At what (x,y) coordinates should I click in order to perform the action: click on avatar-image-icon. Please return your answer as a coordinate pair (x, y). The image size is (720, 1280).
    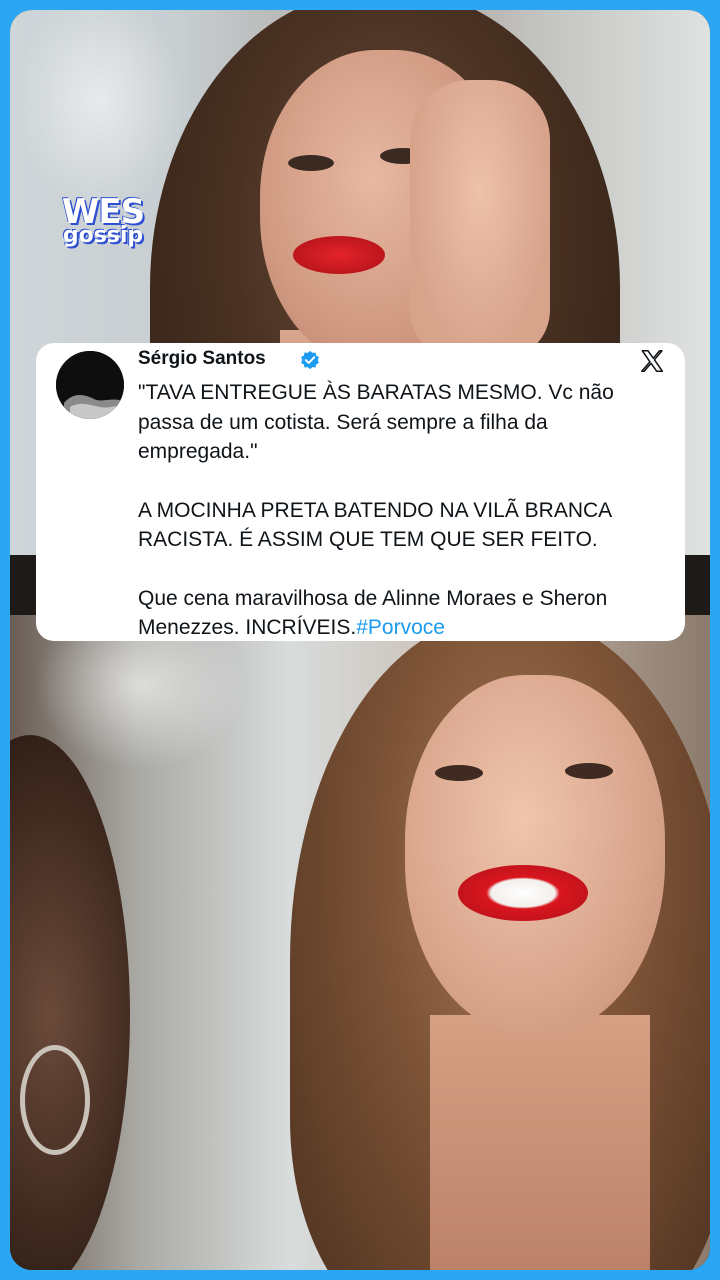
    Looking at the image, I should click on (90, 385).